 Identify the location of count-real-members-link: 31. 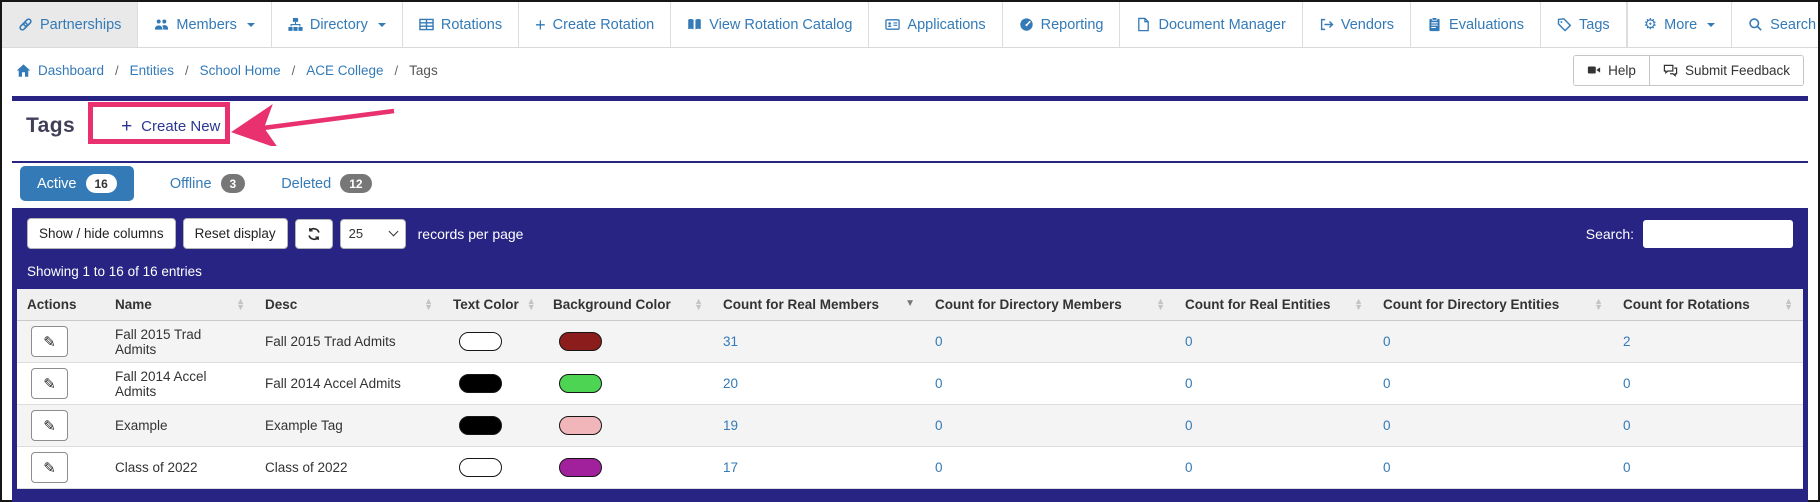
(730, 341).